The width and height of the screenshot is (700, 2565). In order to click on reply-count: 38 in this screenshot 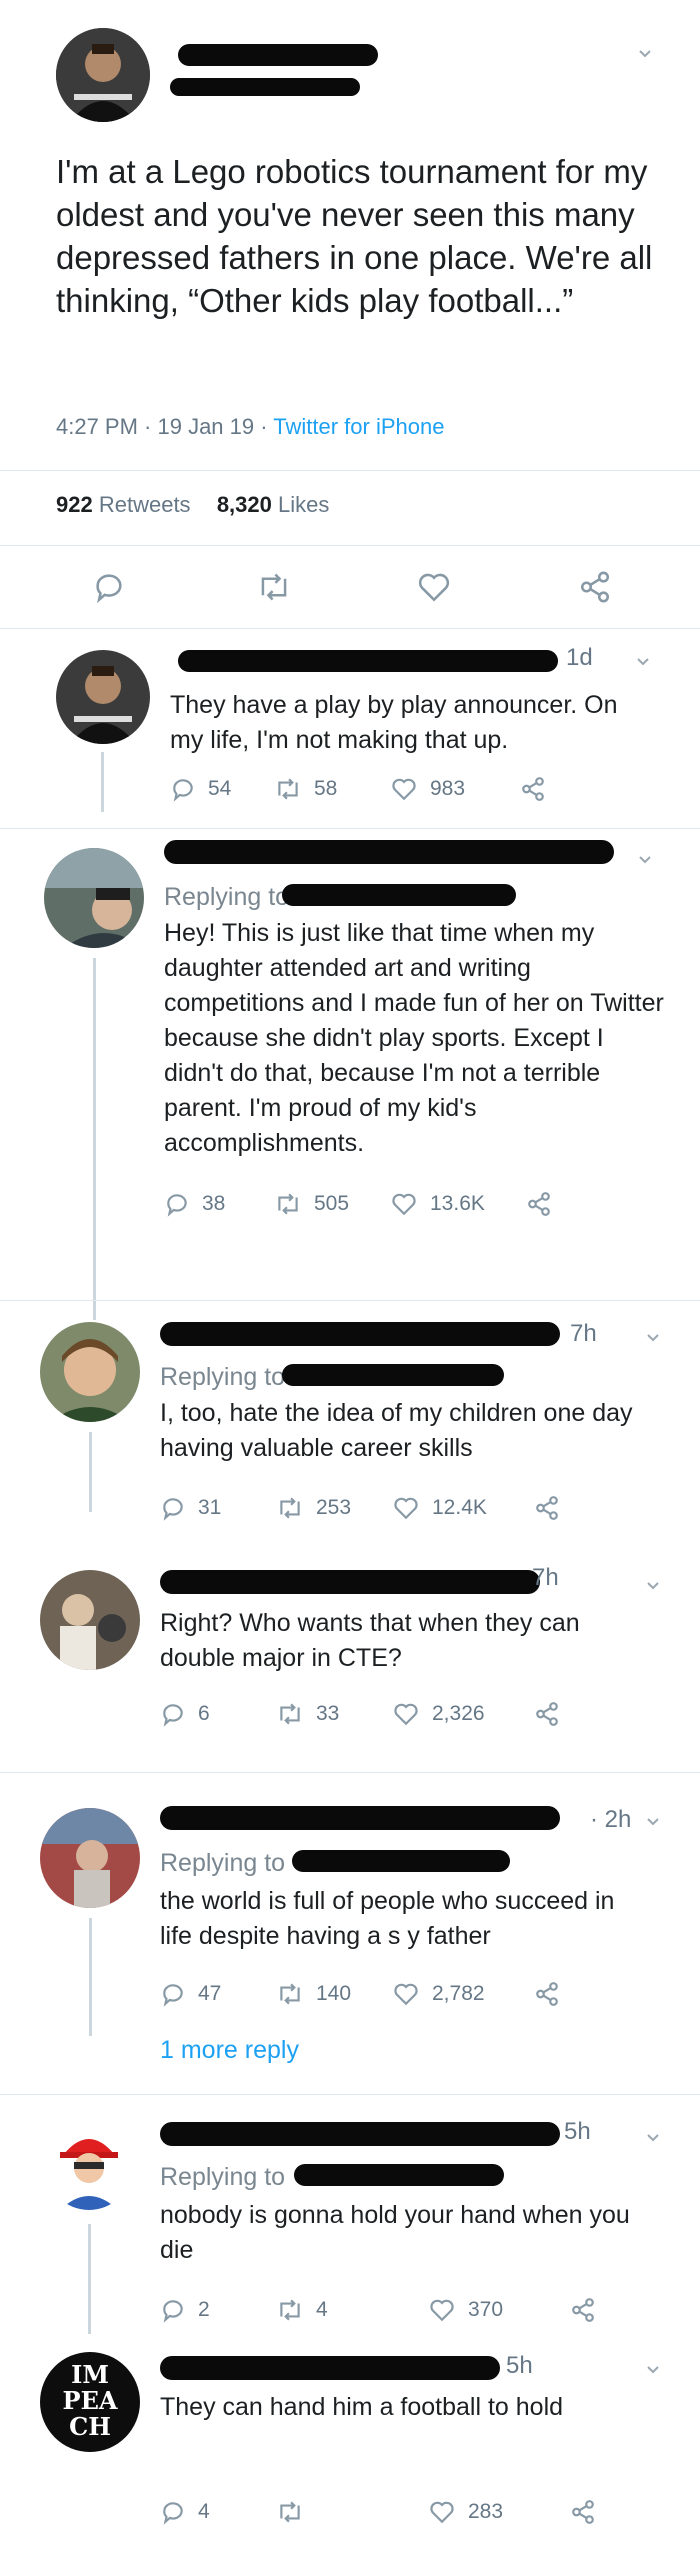, I will do `click(214, 1203)`.